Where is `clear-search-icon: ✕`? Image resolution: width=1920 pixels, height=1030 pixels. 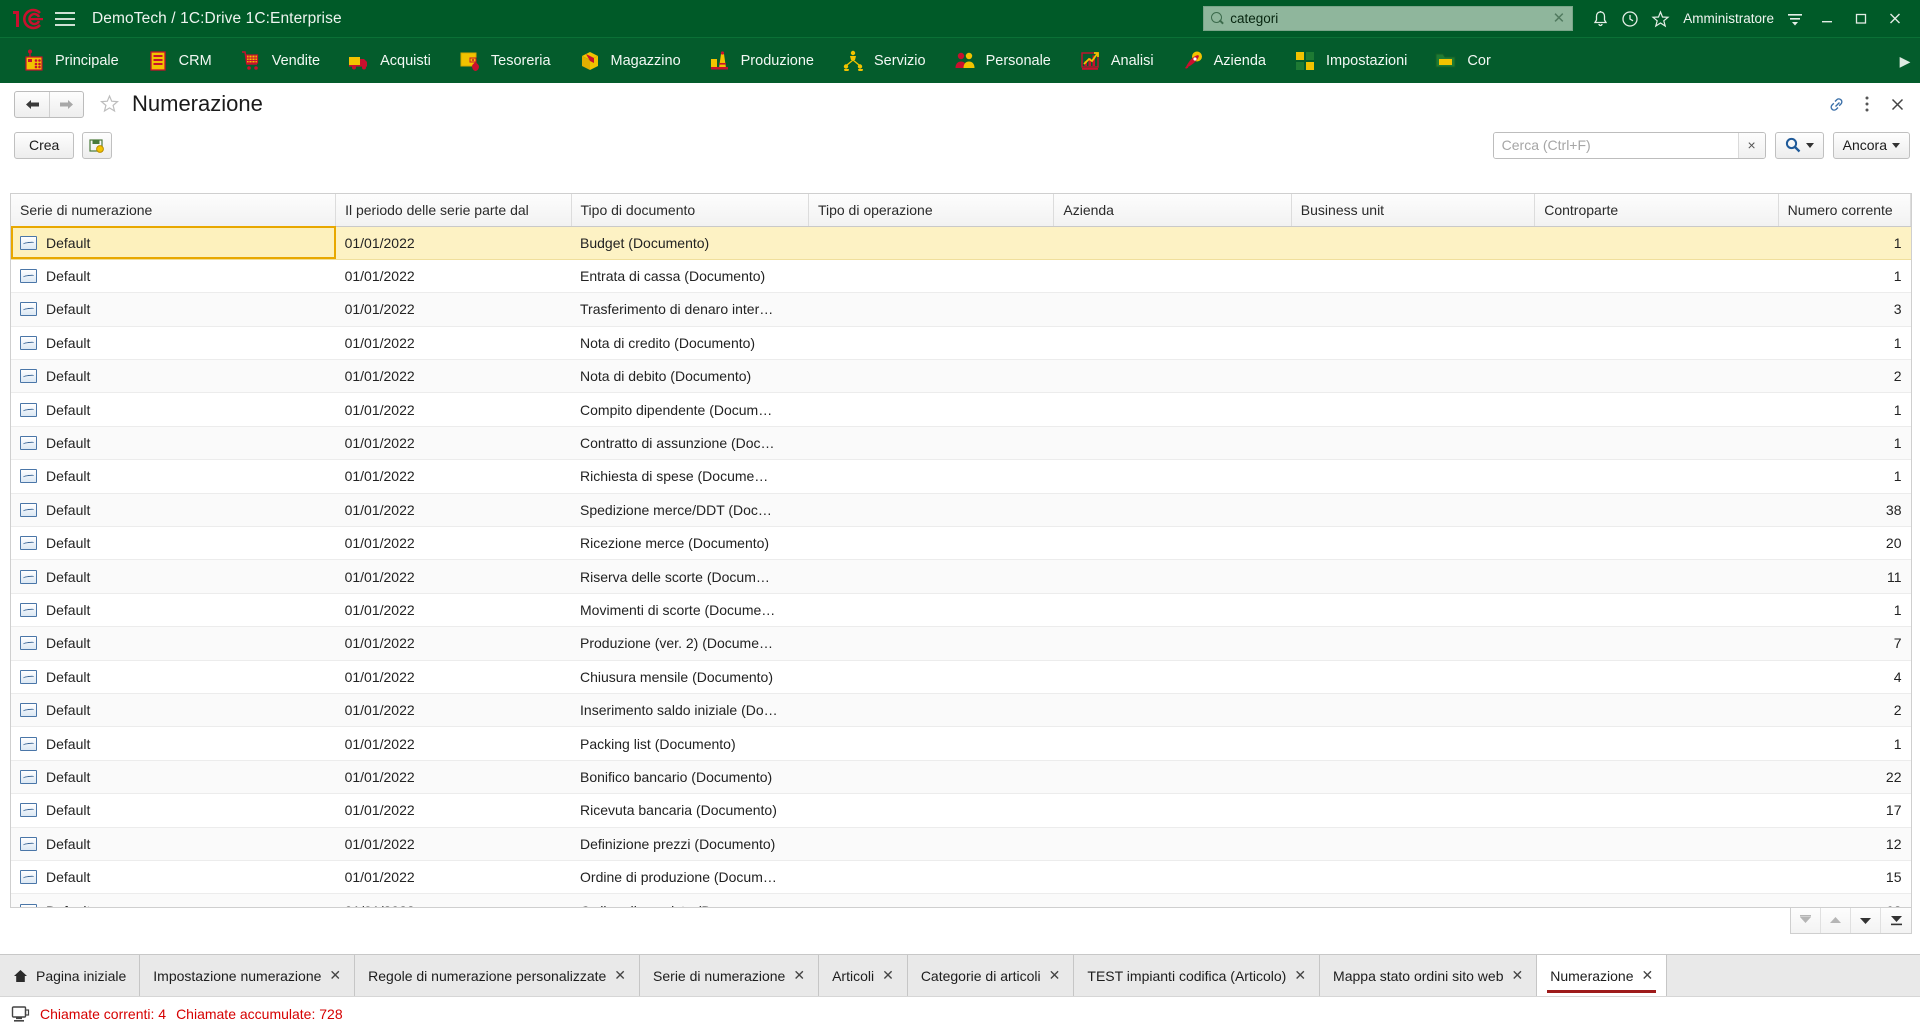 clear-search-icon: ✕ is located at coordinates (1559, 18).